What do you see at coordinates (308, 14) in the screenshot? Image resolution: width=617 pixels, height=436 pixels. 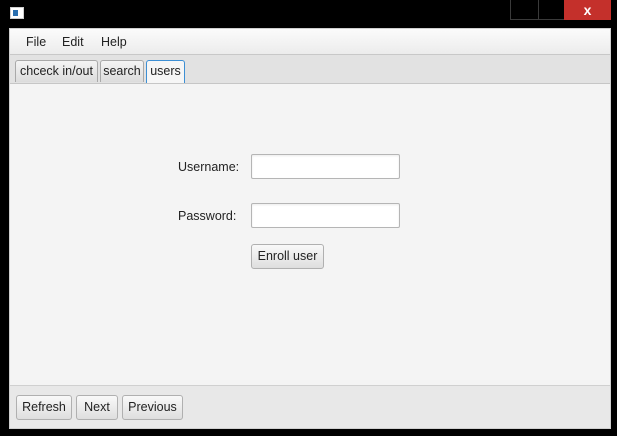 I see `title-bar: x` at bounding box center [308, 14].